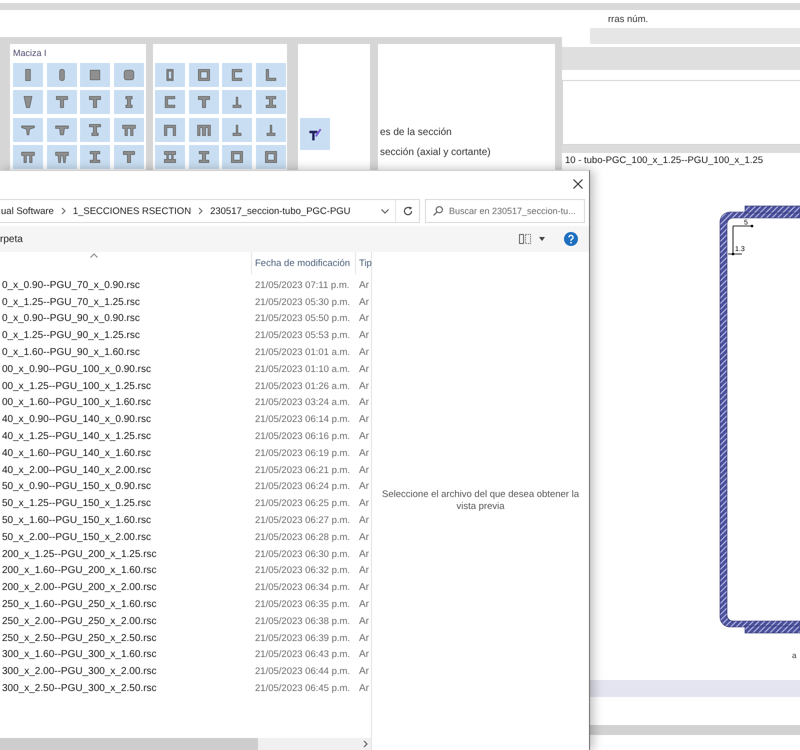 This screenshot has height=750, width=800. I want to click on property-label: es de la sección, so click(416, 133).